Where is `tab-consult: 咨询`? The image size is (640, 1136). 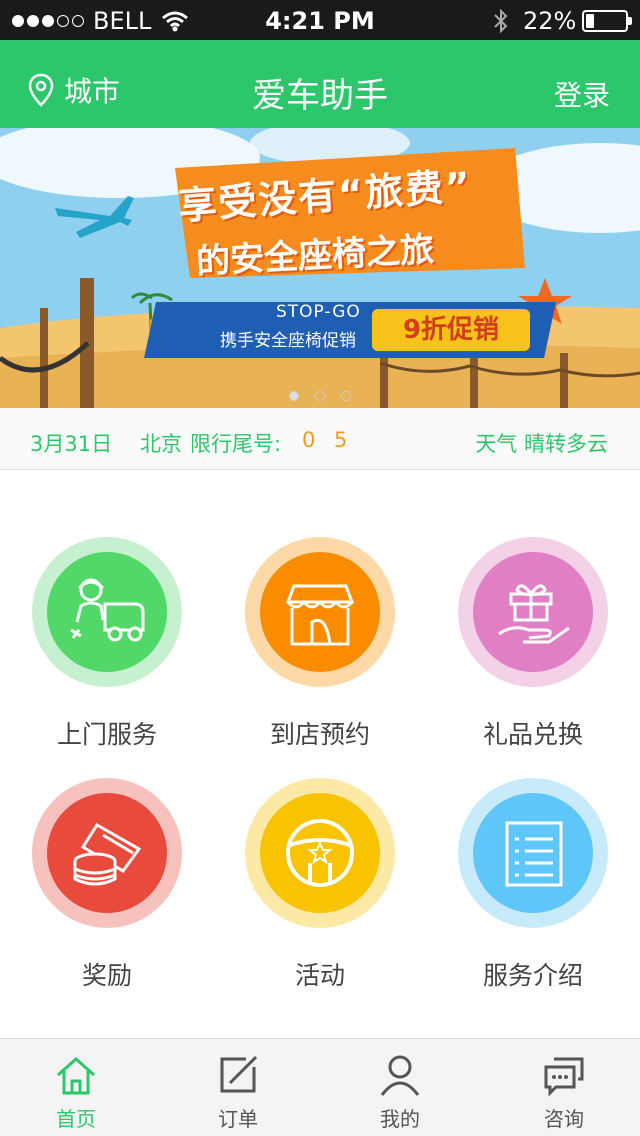
tab-consult: 咨询 is located at coordinates (562, 1087).